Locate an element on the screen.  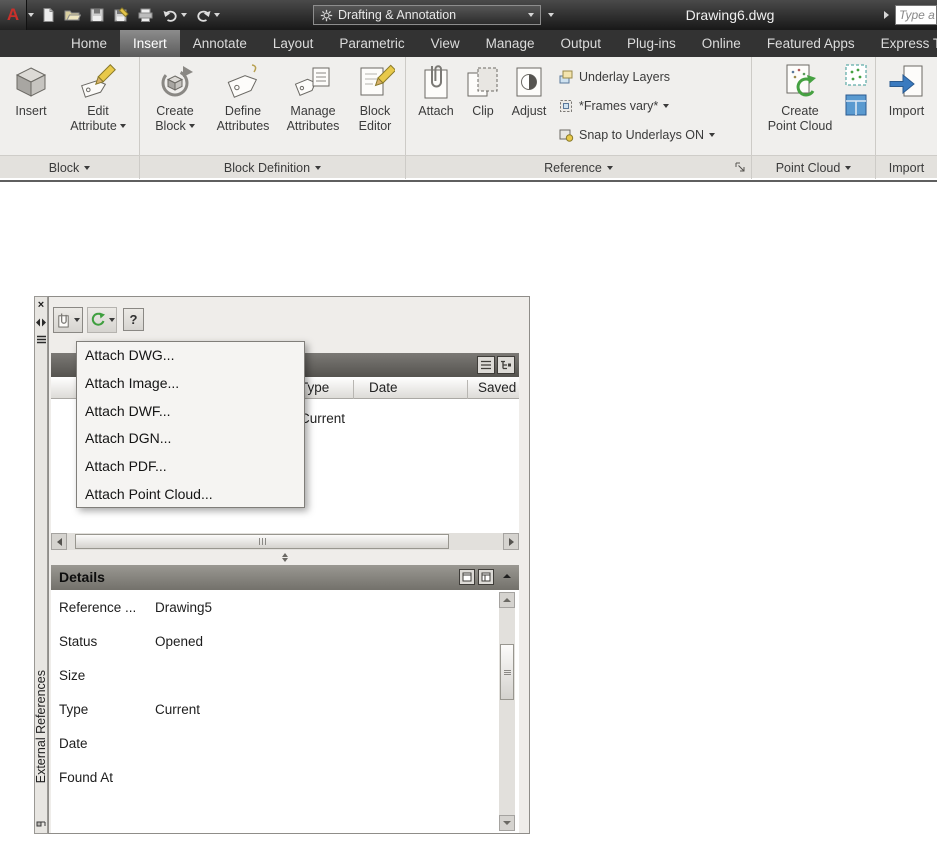
tab-featured-apps: Featured Apps is located at coordinates (811, 43).